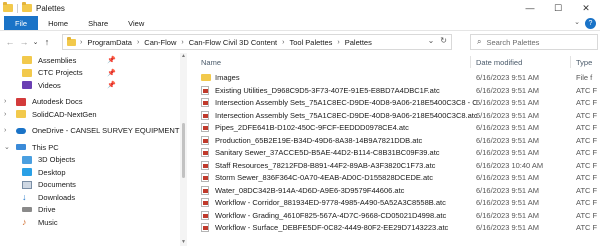 Image resolution: width=600 pixels, height=246 pixels. Describe the element at coordinates (577, 22) in the screenshot. I see `expand-ribbon-icon: ⌄` at that location.